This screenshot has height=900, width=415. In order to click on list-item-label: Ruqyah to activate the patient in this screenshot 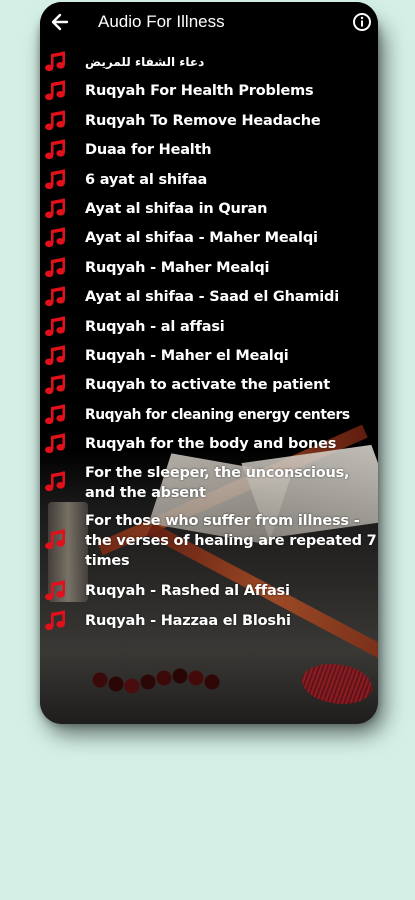, I will do `click(208, 385)`.